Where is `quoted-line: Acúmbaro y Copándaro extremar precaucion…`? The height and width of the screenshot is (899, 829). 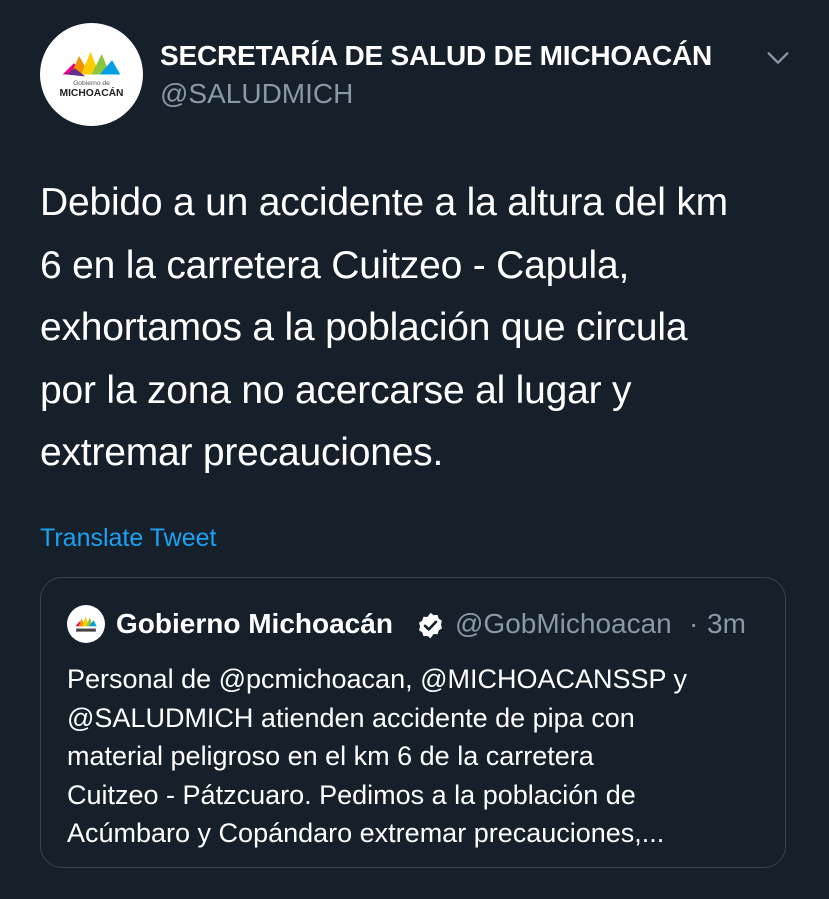 quoted-line: Acúmbaro y Copándaro extremar precaucion… is located at coordinates (366, 833).